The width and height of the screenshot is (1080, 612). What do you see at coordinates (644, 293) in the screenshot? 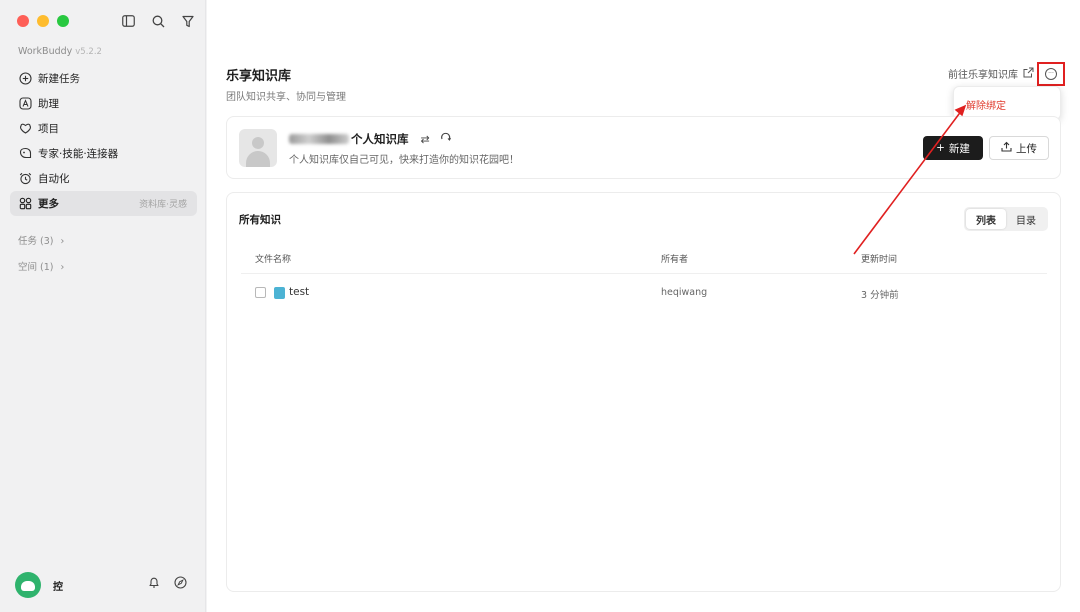
I see `table-row: test heqiwang 3 分钟前` at bounding box center [644, 293].